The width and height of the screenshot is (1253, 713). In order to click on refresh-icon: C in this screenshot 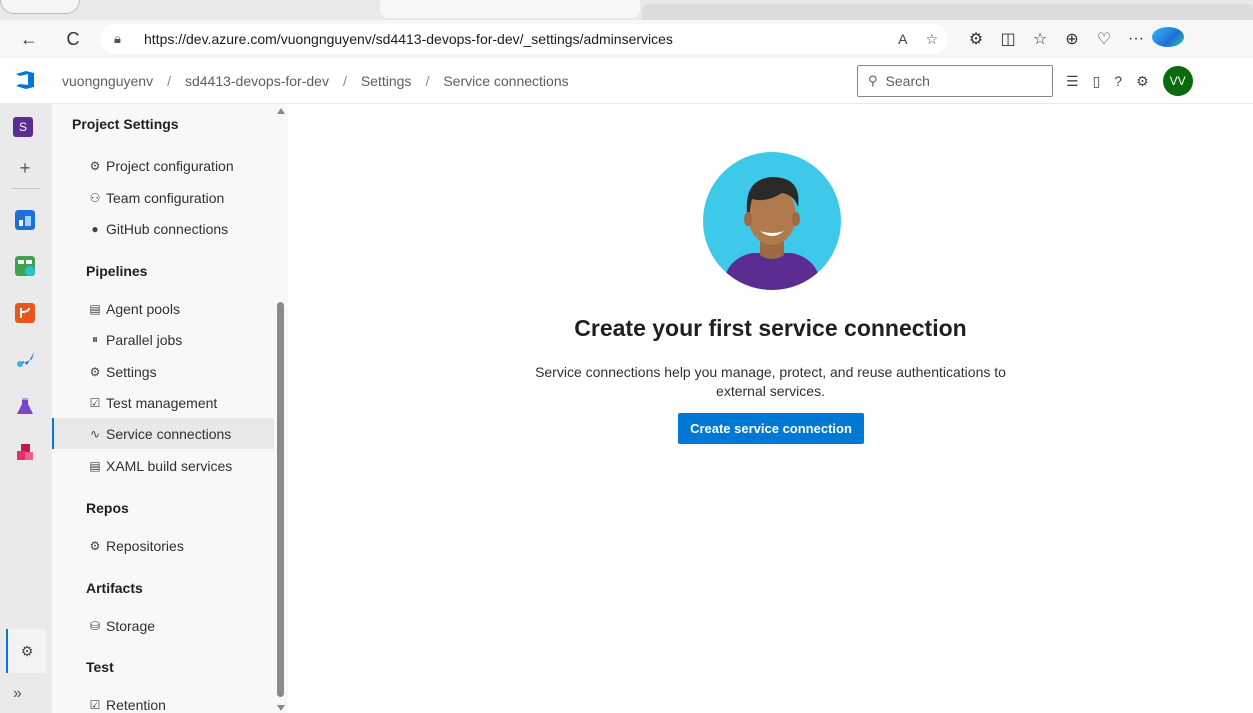, I will do `click(73, 39)`.